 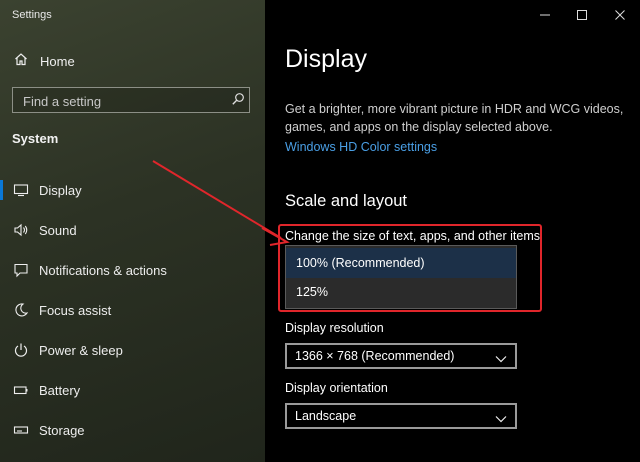 I want to click on sidebar-item-label: Battery, so click(x=60, y=390).